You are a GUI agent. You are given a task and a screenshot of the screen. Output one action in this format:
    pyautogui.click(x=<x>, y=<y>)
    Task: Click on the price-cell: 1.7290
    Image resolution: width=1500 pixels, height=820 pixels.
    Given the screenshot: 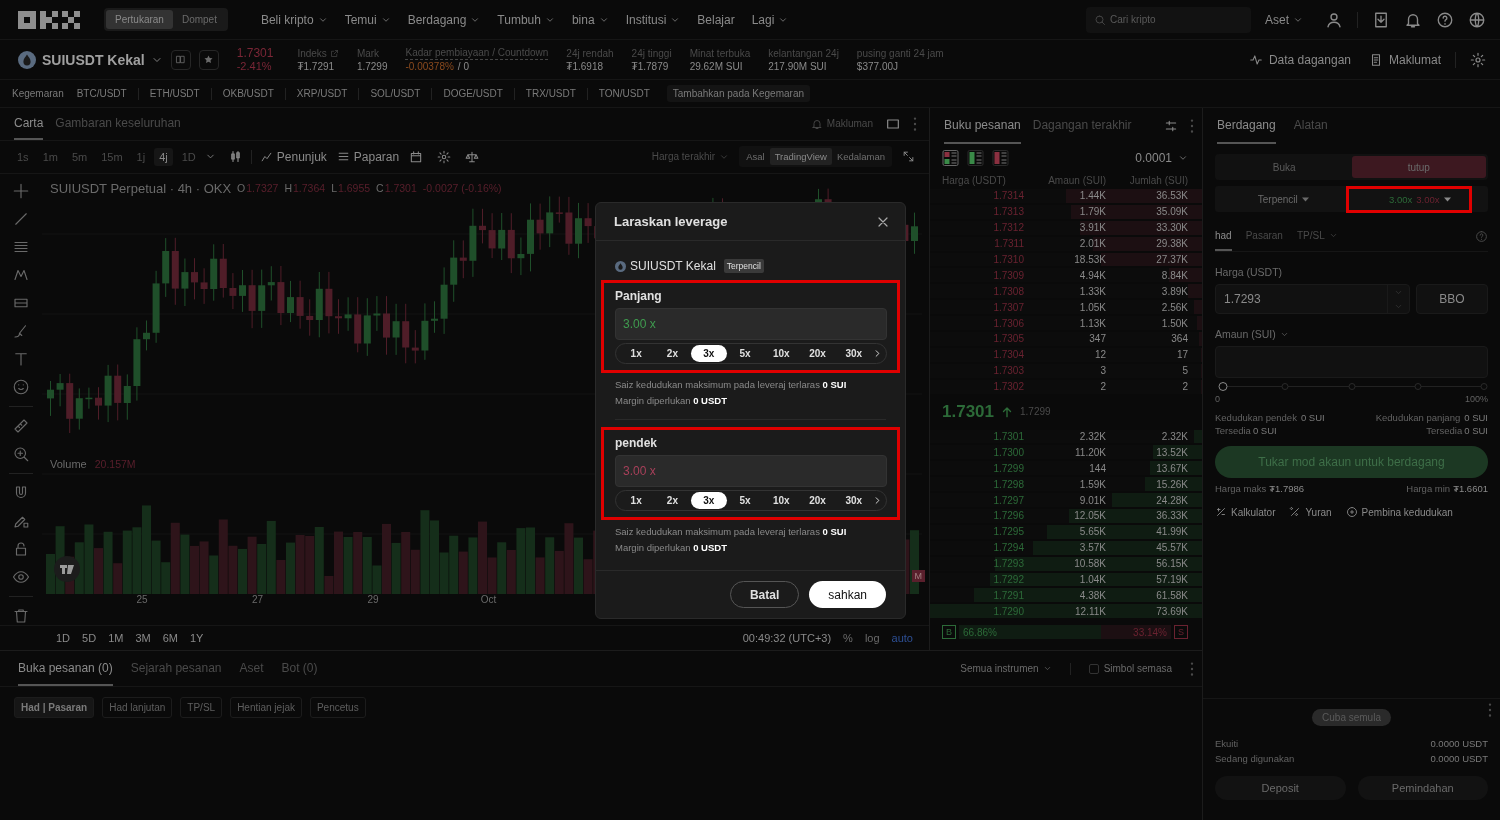 What is the action you would take?
    pyautogui.click(x=983, y=611)
    